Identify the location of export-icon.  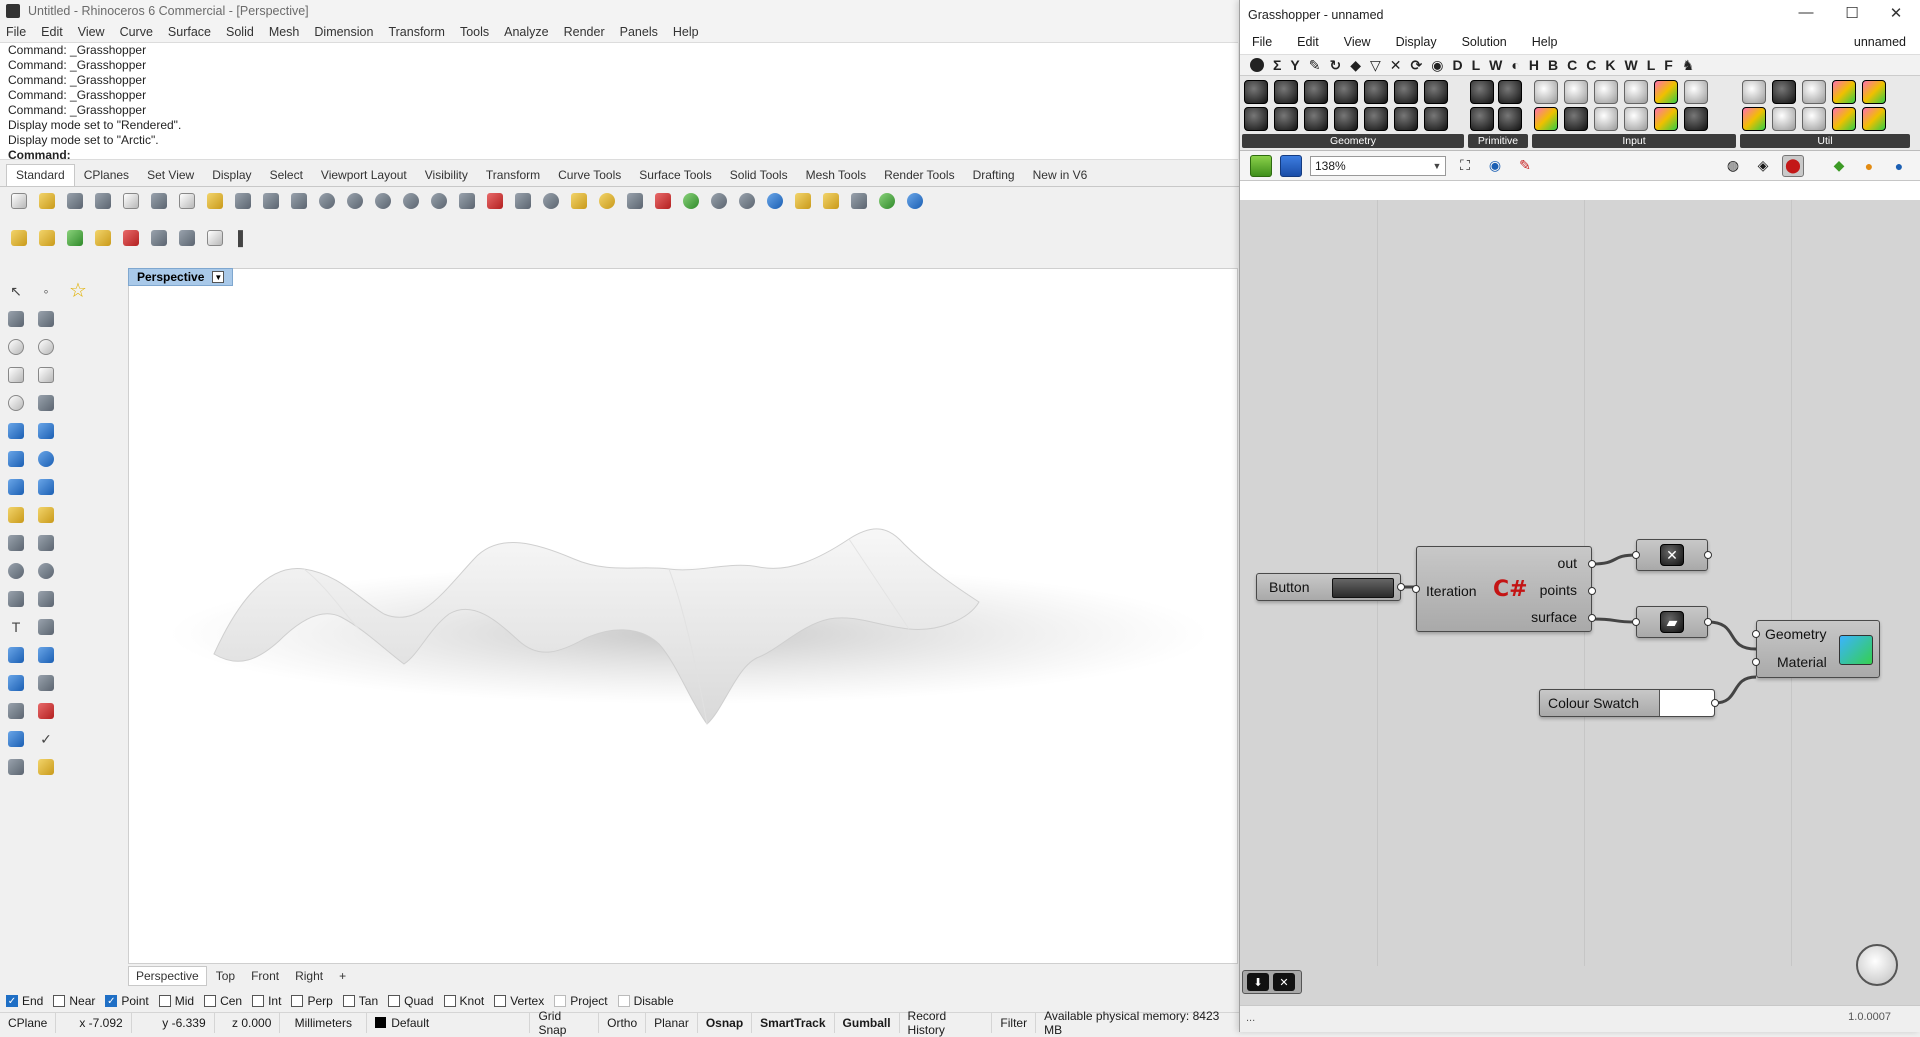
(131, 201).